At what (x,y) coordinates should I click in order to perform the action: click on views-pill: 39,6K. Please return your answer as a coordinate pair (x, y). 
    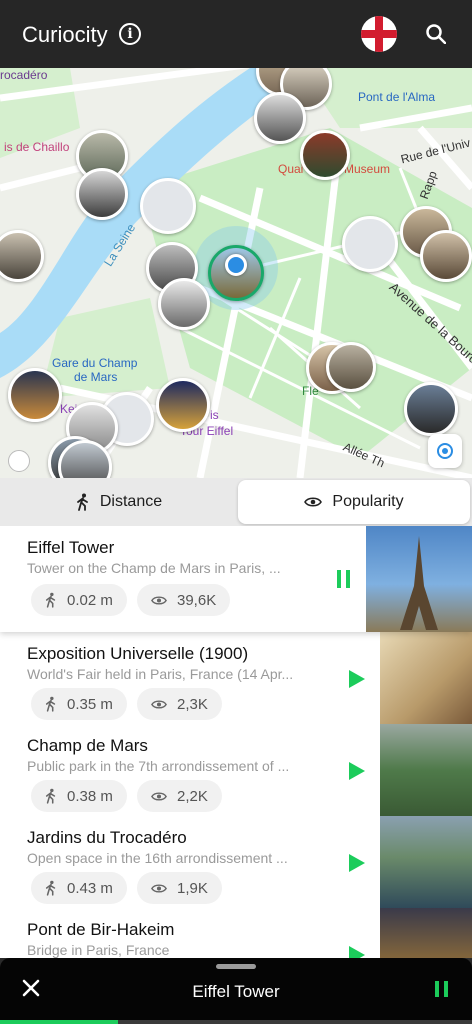
    Looking at the image, I should click on (184, 600).